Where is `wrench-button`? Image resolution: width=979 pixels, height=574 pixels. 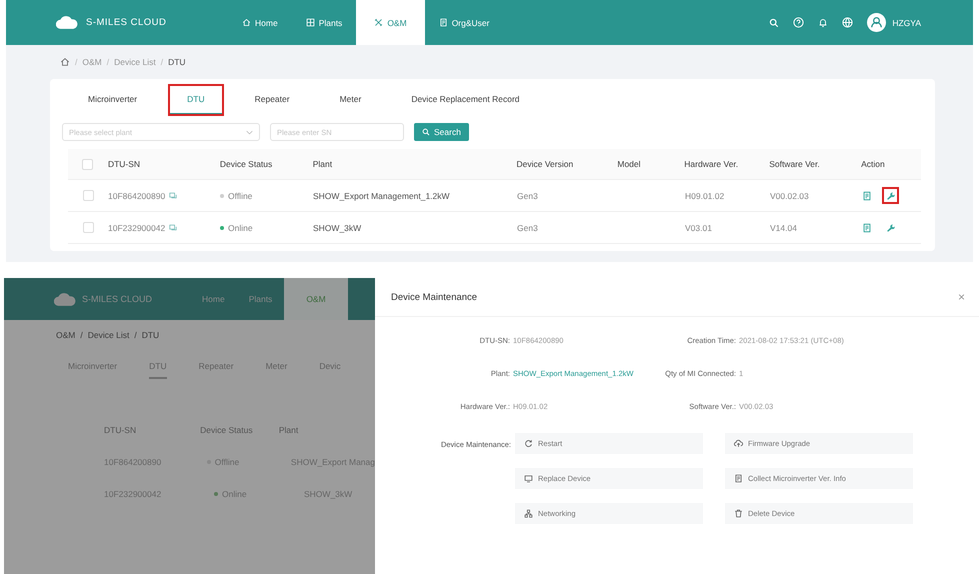 wrench-button is located at coordinates (890, 195).